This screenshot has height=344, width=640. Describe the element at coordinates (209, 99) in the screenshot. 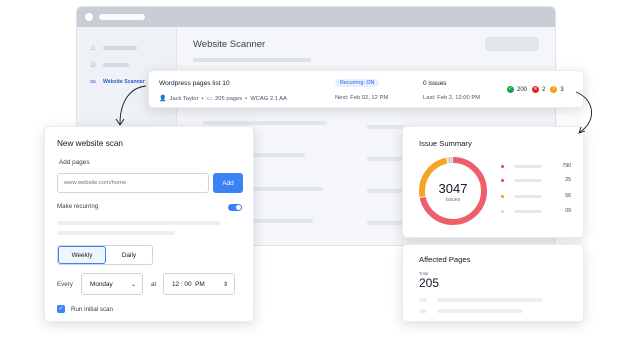

I see `page-icon: ▭` at that location.